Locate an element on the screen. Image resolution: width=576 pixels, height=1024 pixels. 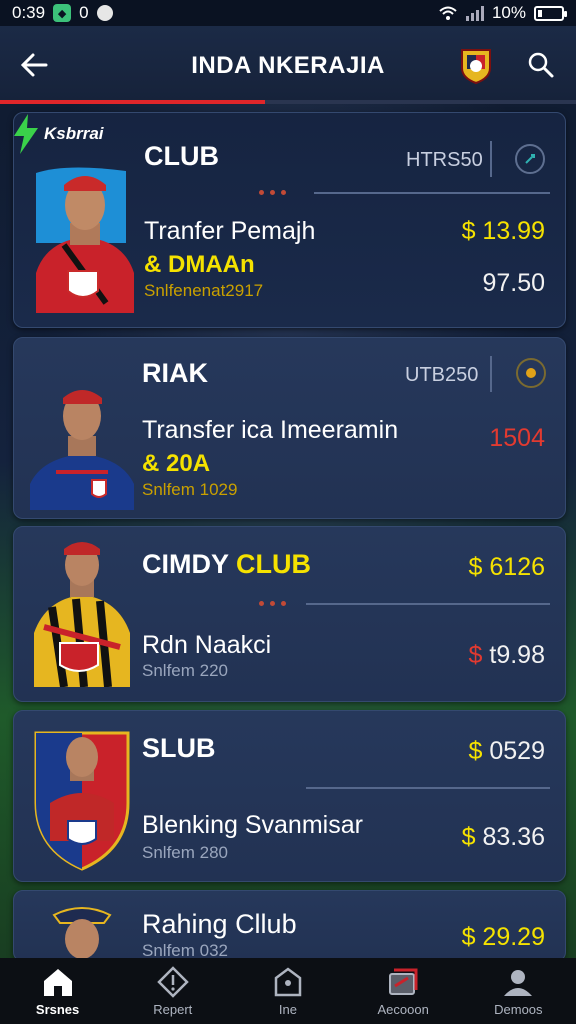
transfer-title: Rdn Naakci is located at coordinates (207, 645).